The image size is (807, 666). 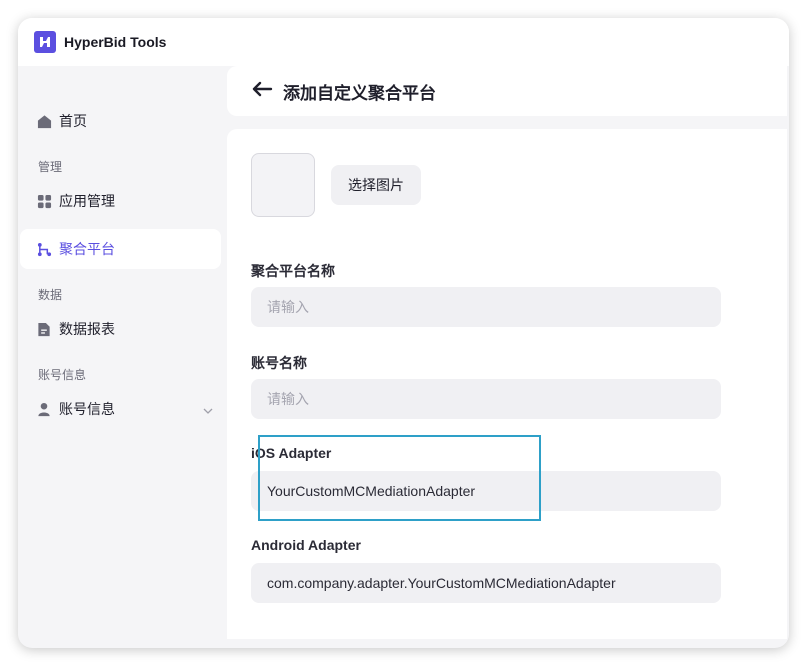 What do you see at coordinates (44, 201) in the screenshot?
I see `grid-icon` at bounding box center [44, 201].